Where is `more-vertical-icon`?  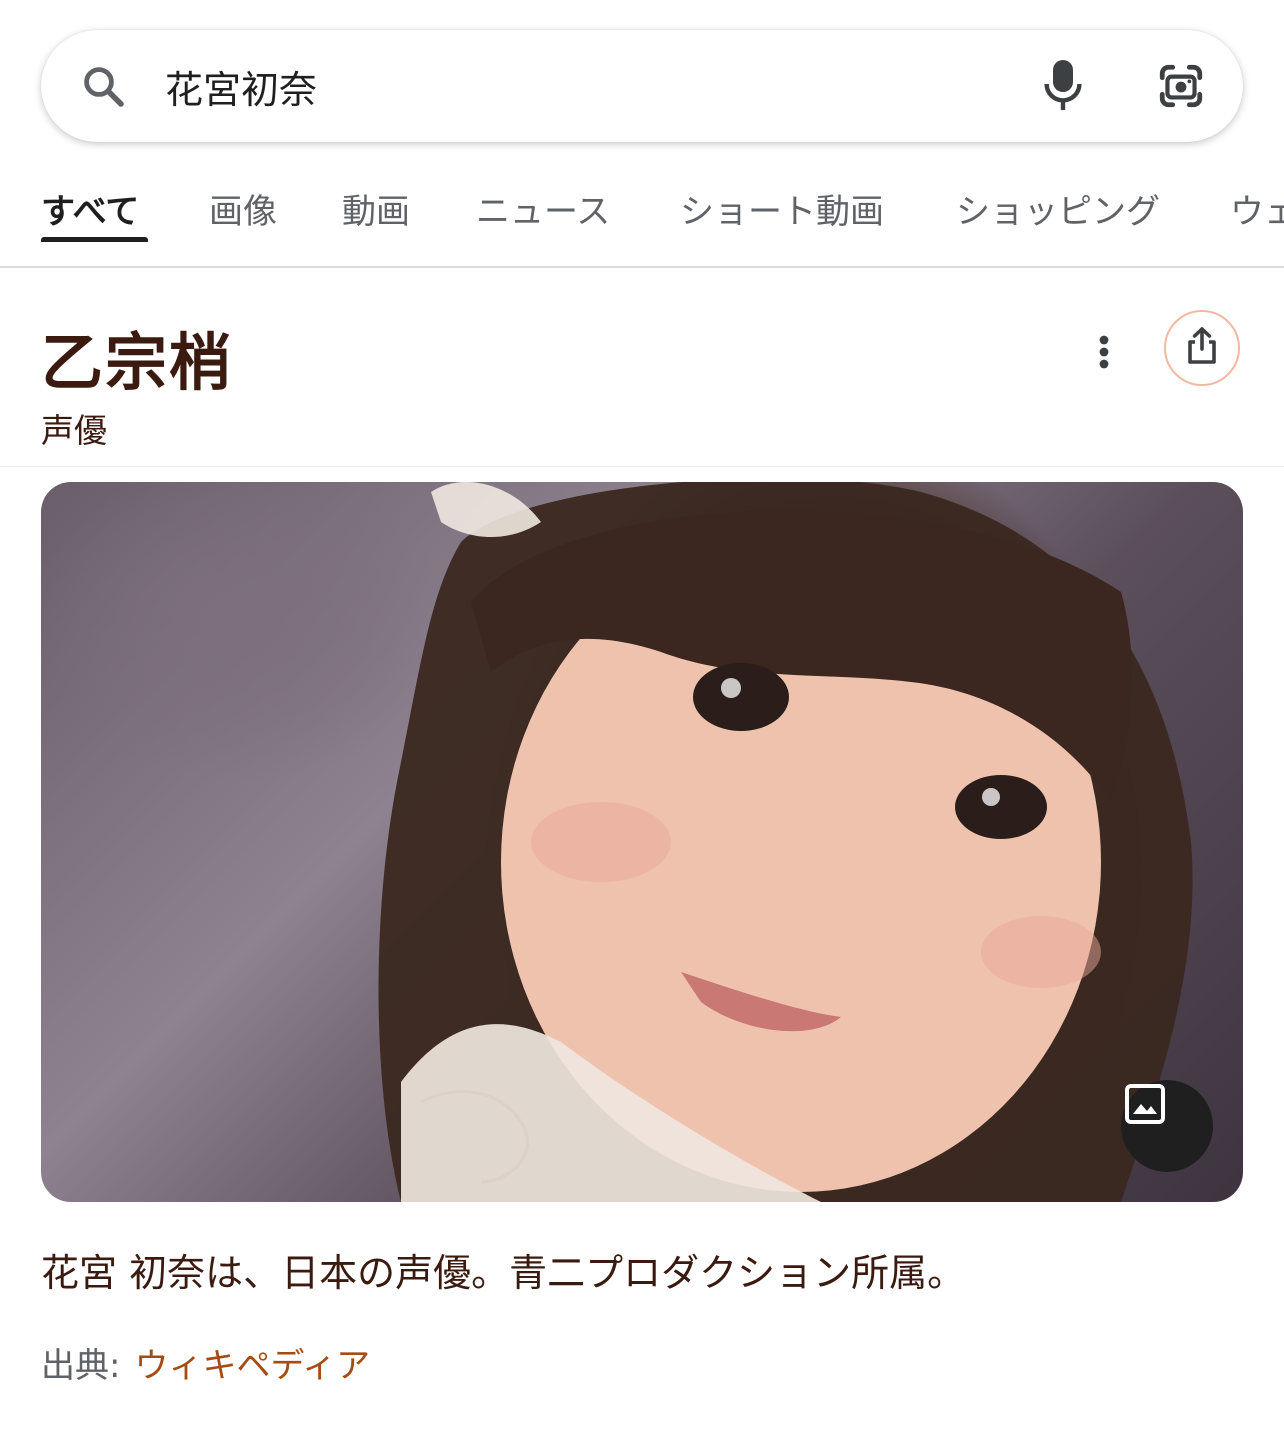
more-vertical-icon is located at coordinates (1104, 354).